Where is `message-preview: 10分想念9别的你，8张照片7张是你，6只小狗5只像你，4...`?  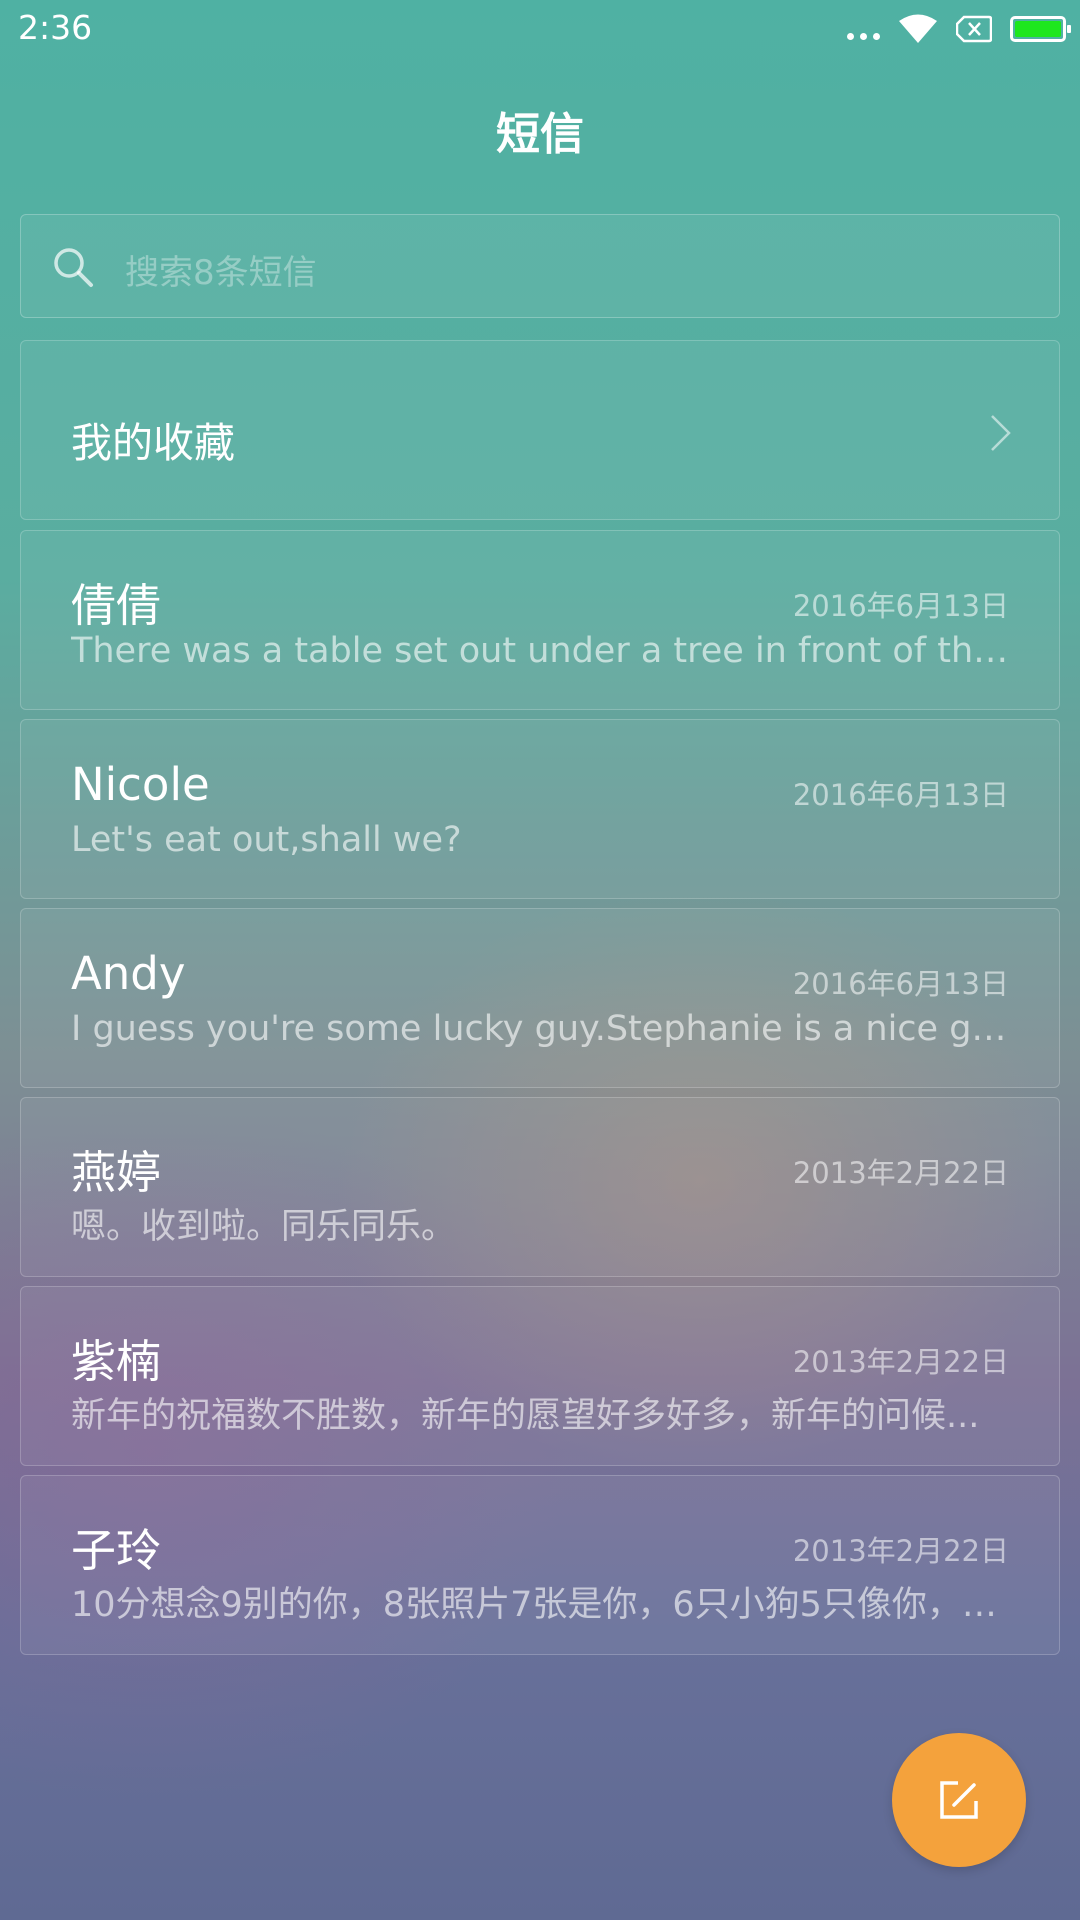
message-preview: 10分想念9别的你，8张照片7张是你，6只小狗5只像你，4... is located at coordinates (541, 1605).